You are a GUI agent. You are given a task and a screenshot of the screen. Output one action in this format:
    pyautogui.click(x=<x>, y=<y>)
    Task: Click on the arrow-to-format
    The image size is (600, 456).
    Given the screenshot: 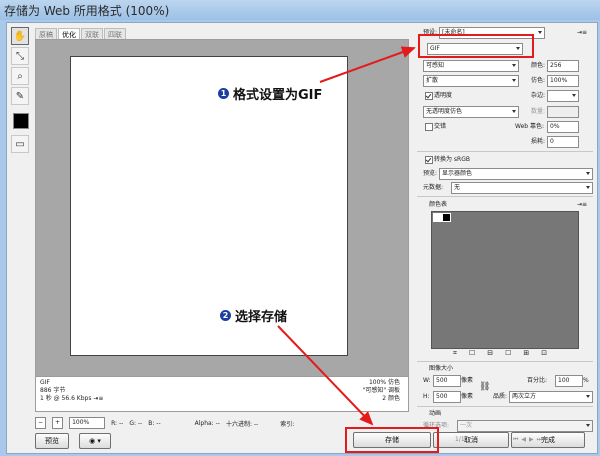 What is the action you would take?
    pyautogui.click(x=367, y=64)
    